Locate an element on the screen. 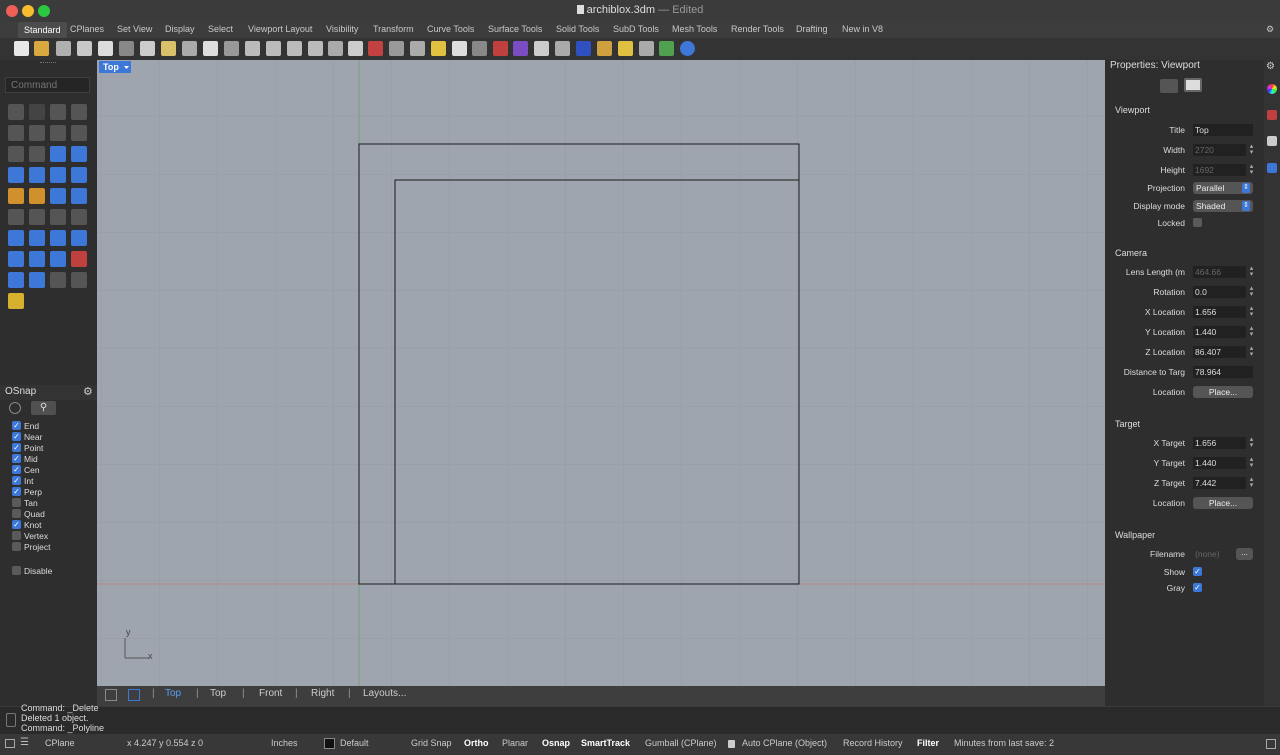 The height and width of the screenshot is (755, 1280). join-icon is located at coordinates (37, 196).